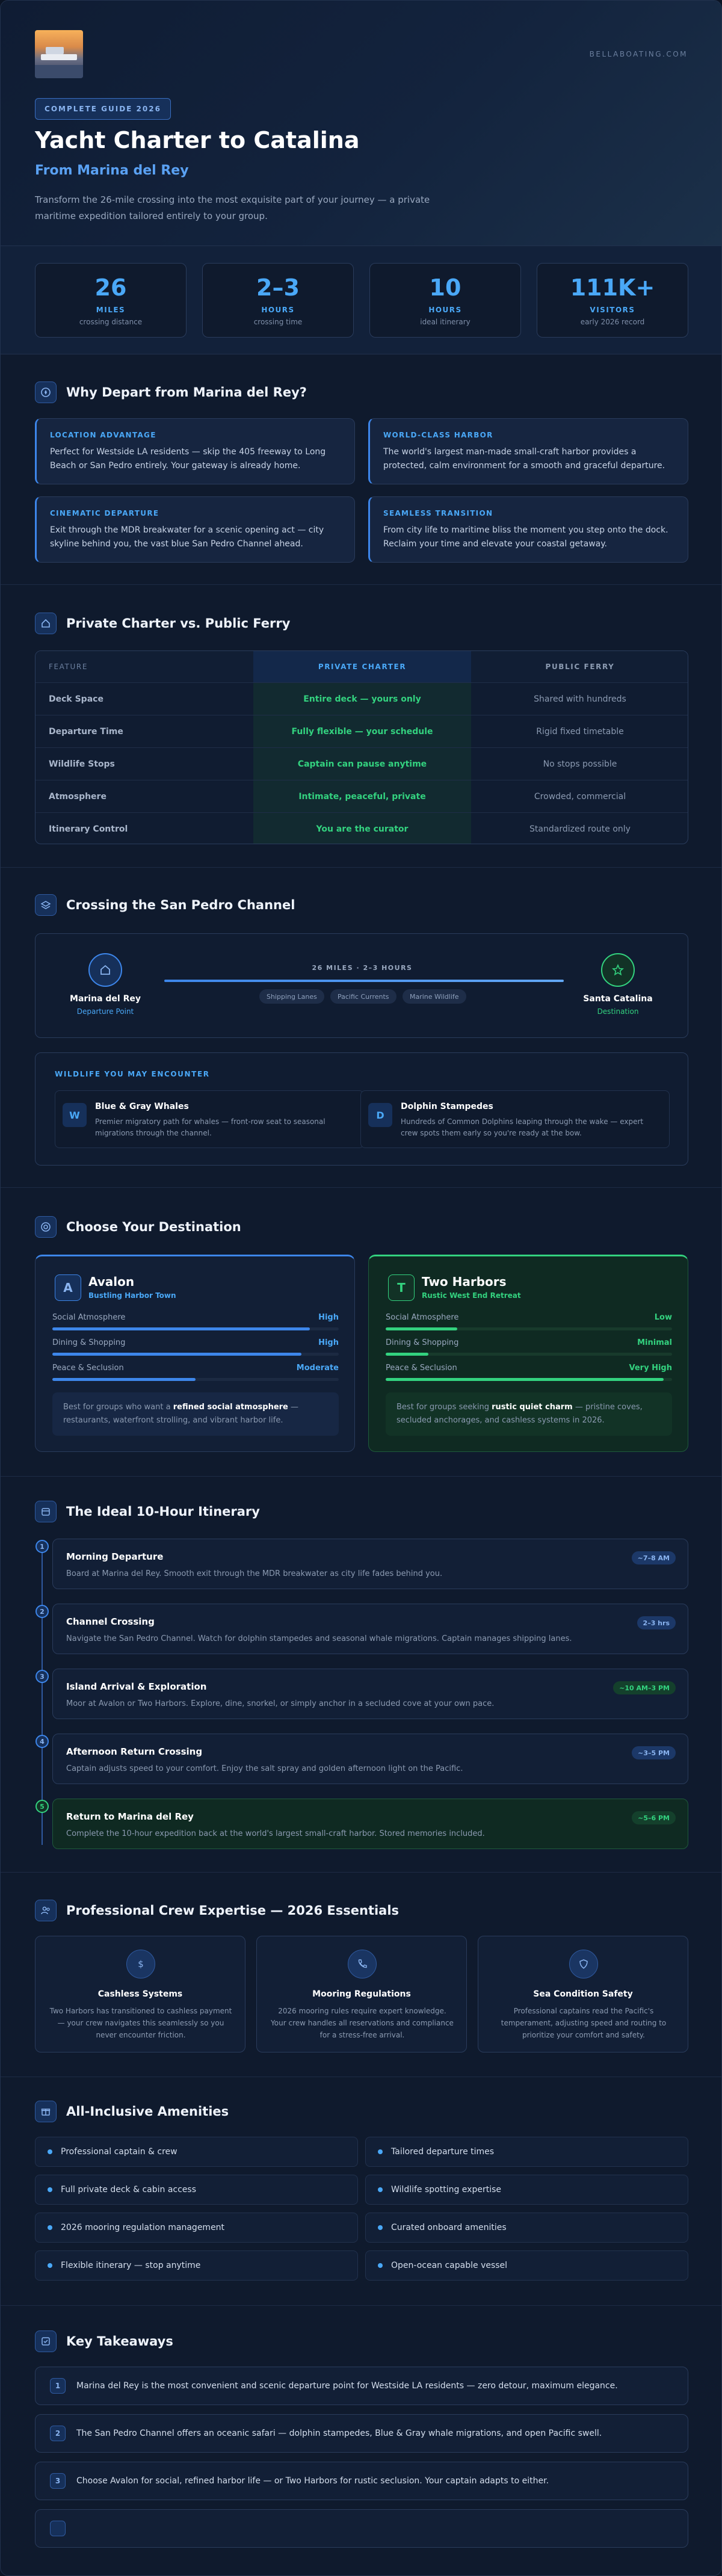 The height and width of the screenshot is (2576, 722). I want to click on table-cell: Rigid fixed timetable, so click(580, 732).